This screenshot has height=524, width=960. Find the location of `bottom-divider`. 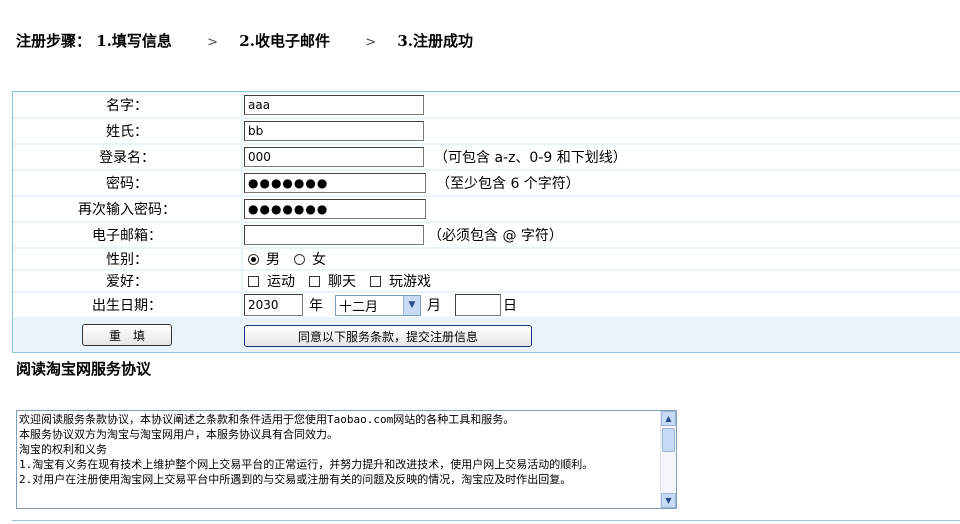

bottom-divider is located at coordinates (486, 520).